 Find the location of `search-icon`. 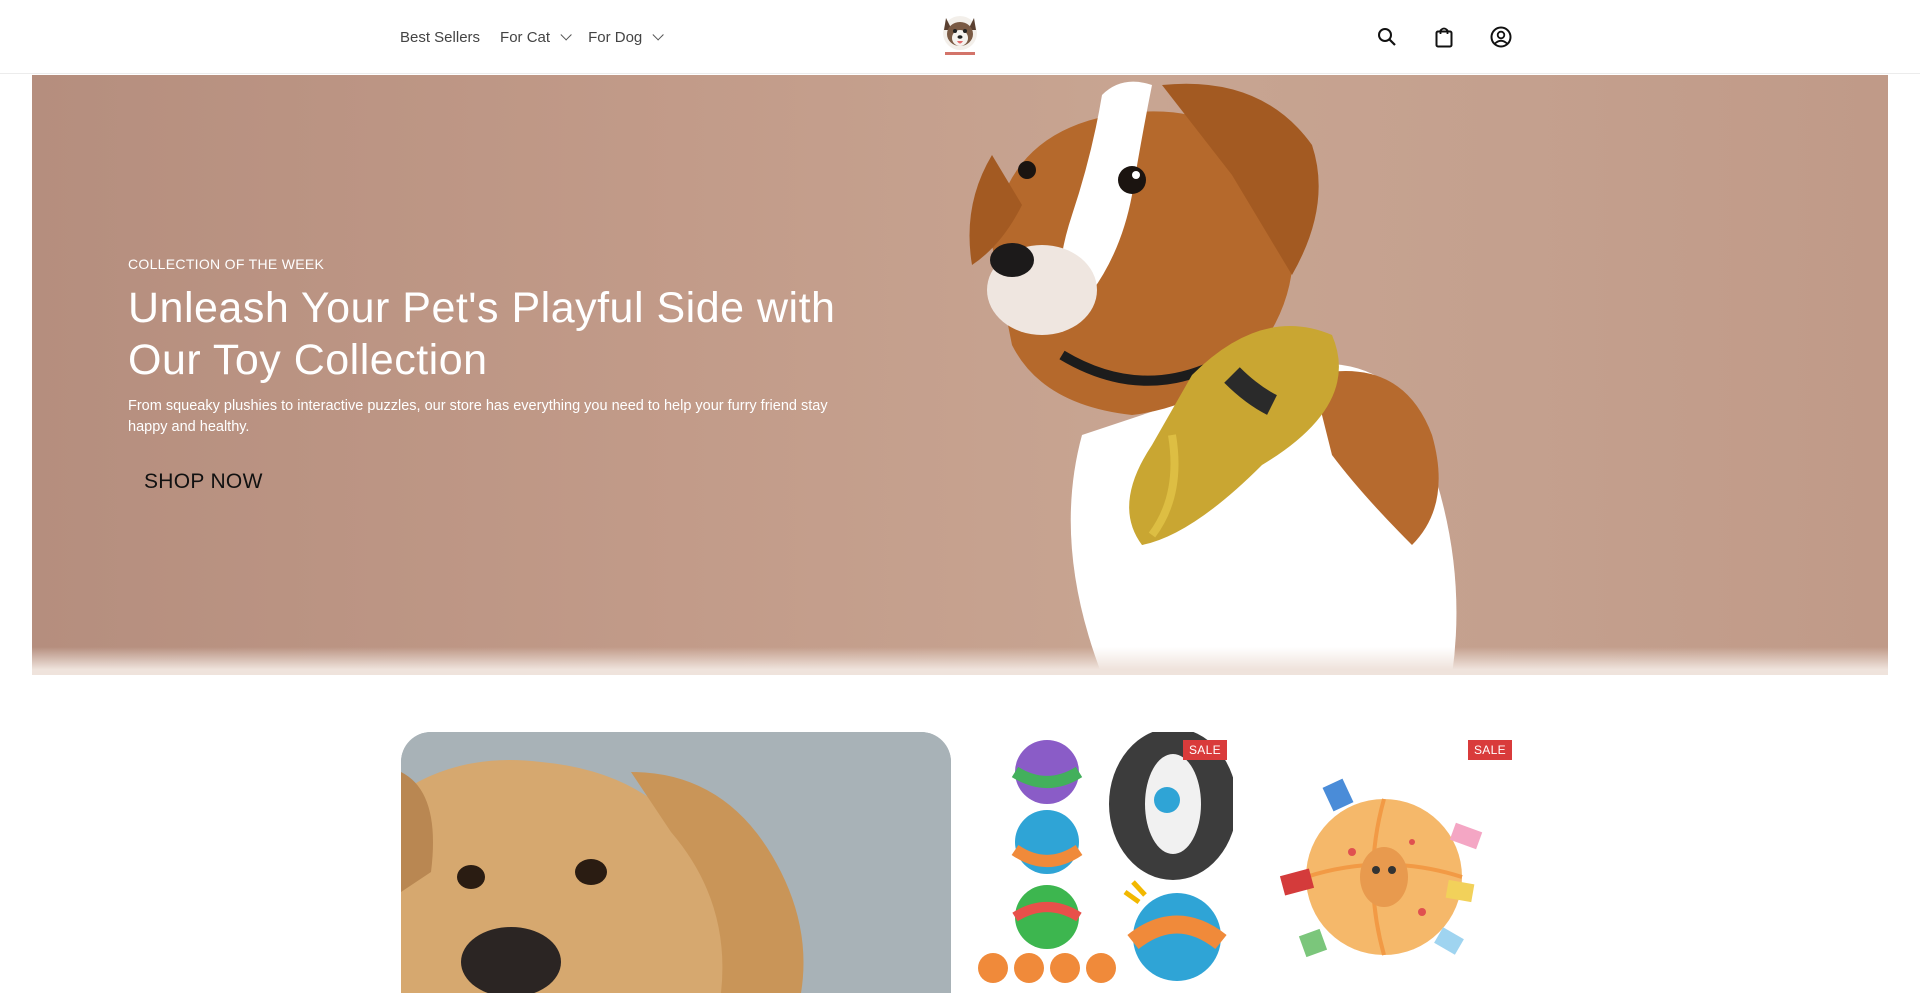

search-icon is located at coordinates (1387, 37).